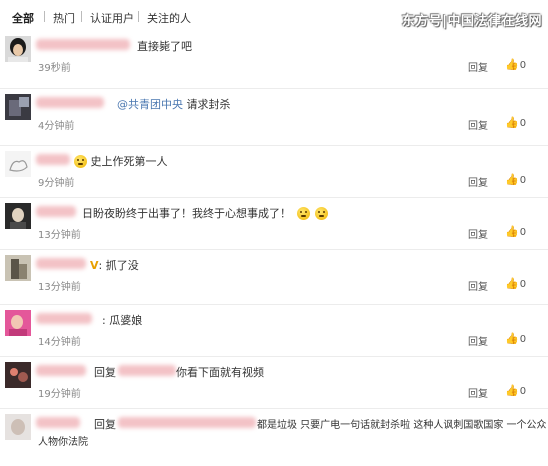  What do you see at coordinates (274, 15) in the screenshot?
I see `comment-filter-tabs: 全部 热门 认证用户 关注的人 东方号|中国法律在线网` at bounding box center [274, 15].